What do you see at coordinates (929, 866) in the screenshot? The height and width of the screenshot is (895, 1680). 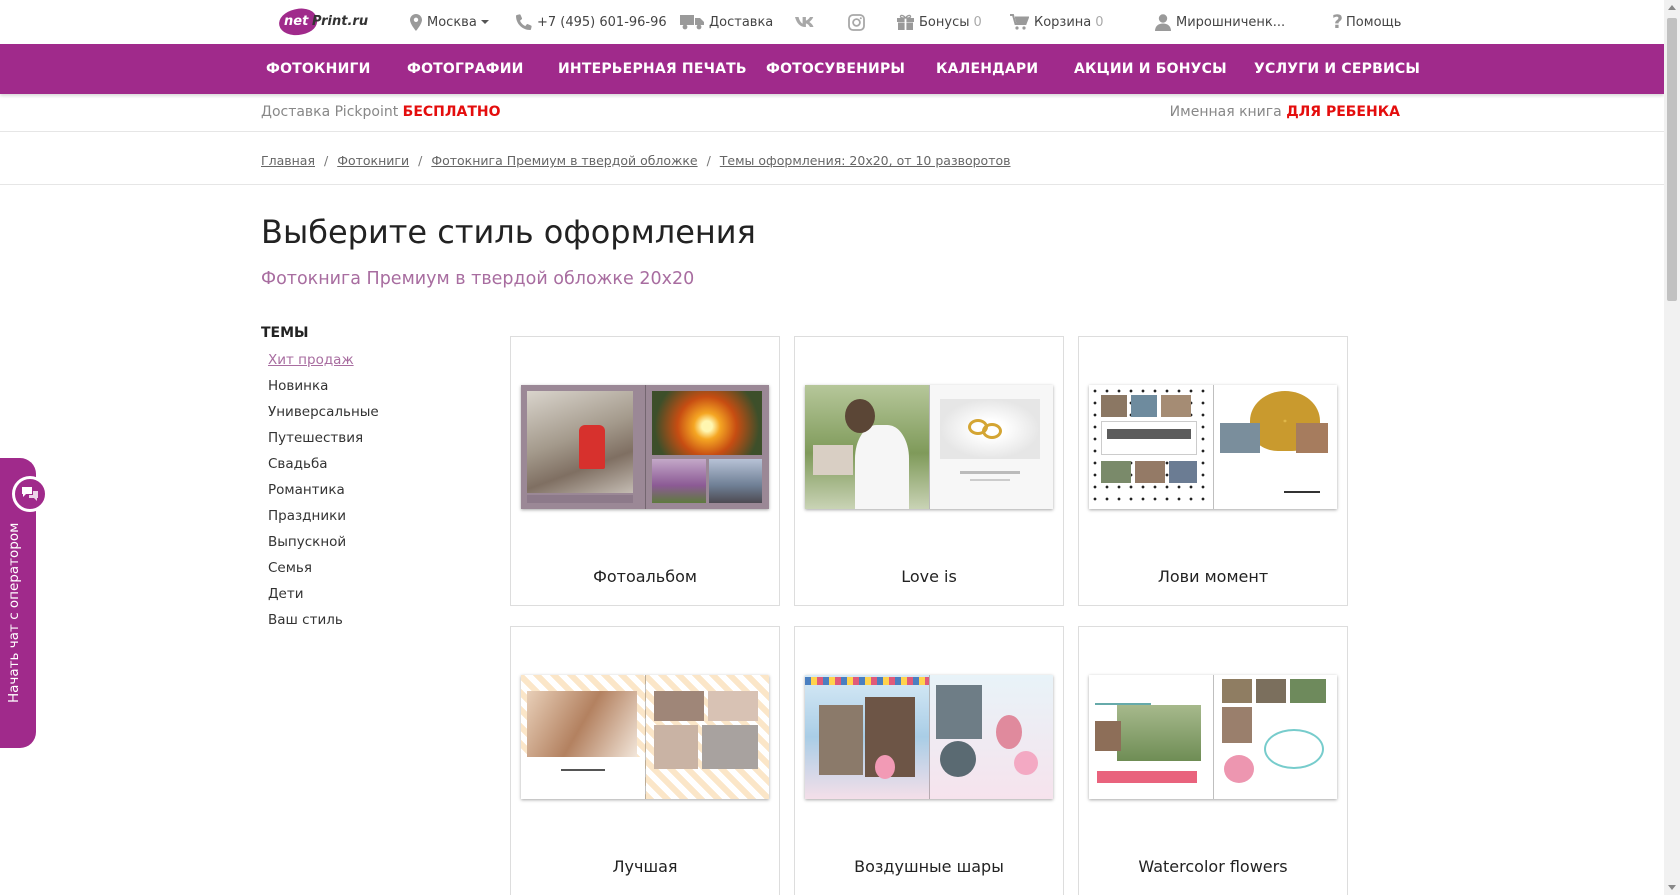 I see `theme-card-title: Воздушные шары` at bounding box center [929, 866].